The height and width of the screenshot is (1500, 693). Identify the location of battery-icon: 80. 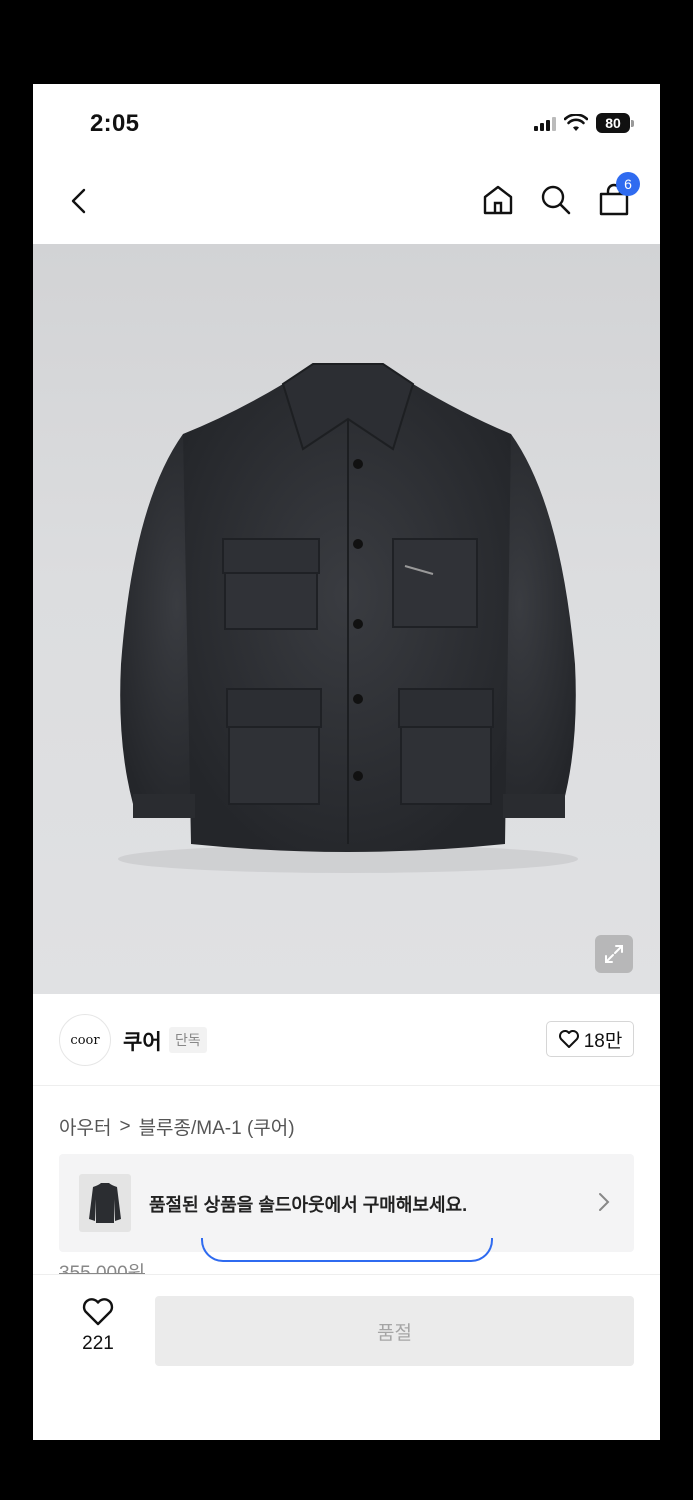
(615, 123).